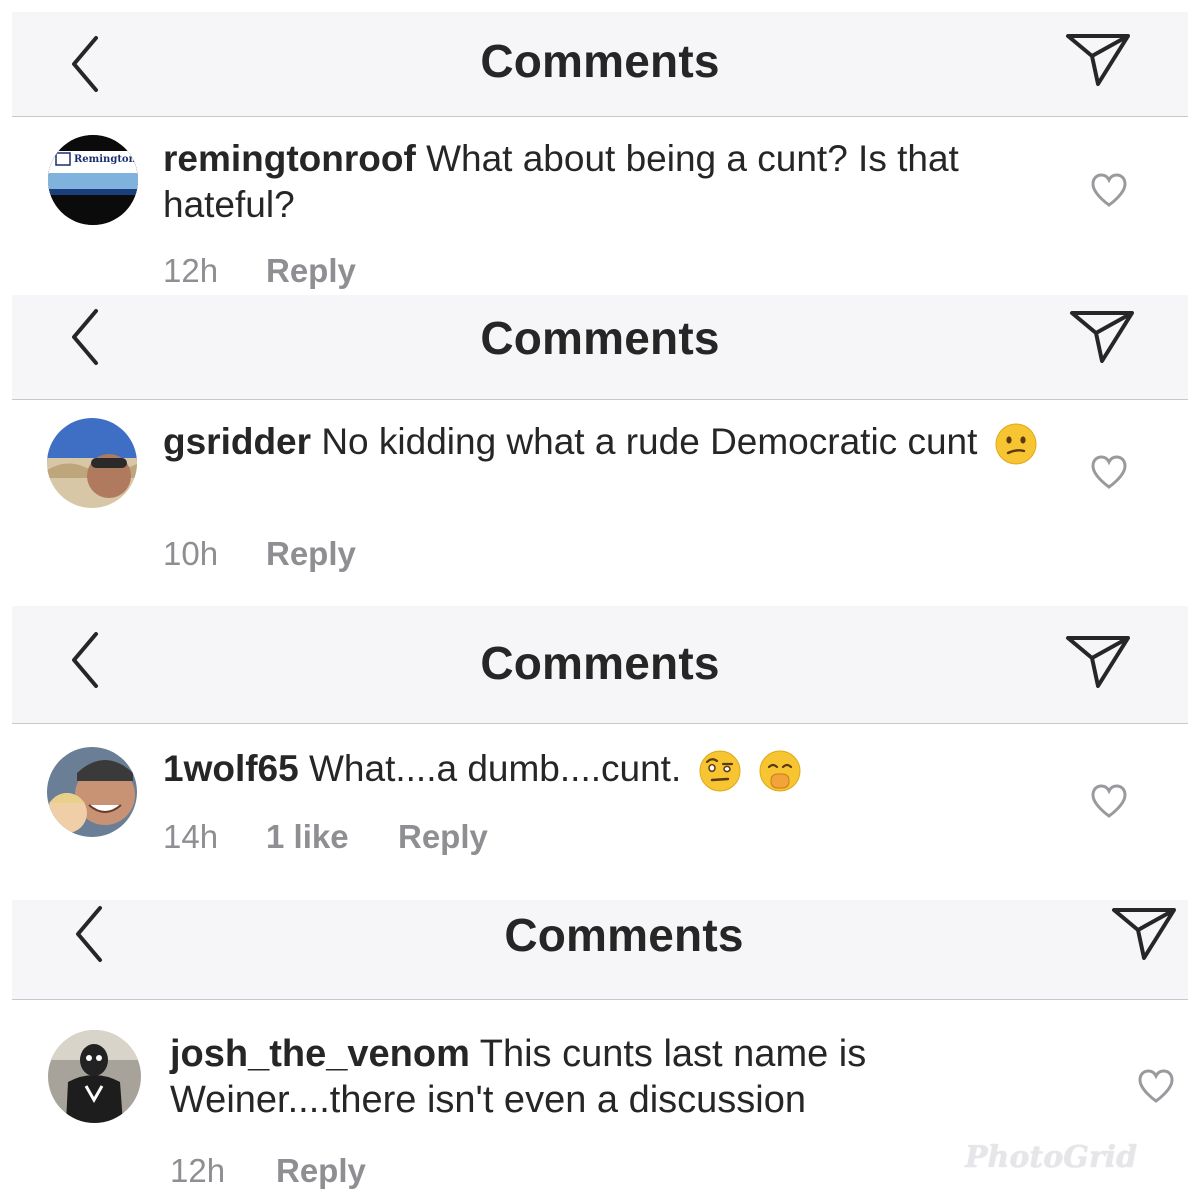 This screenshot has height=1200, width=1200. I want to click on photogrid-watermark: PhotoGrid, so click(1051, 1157).